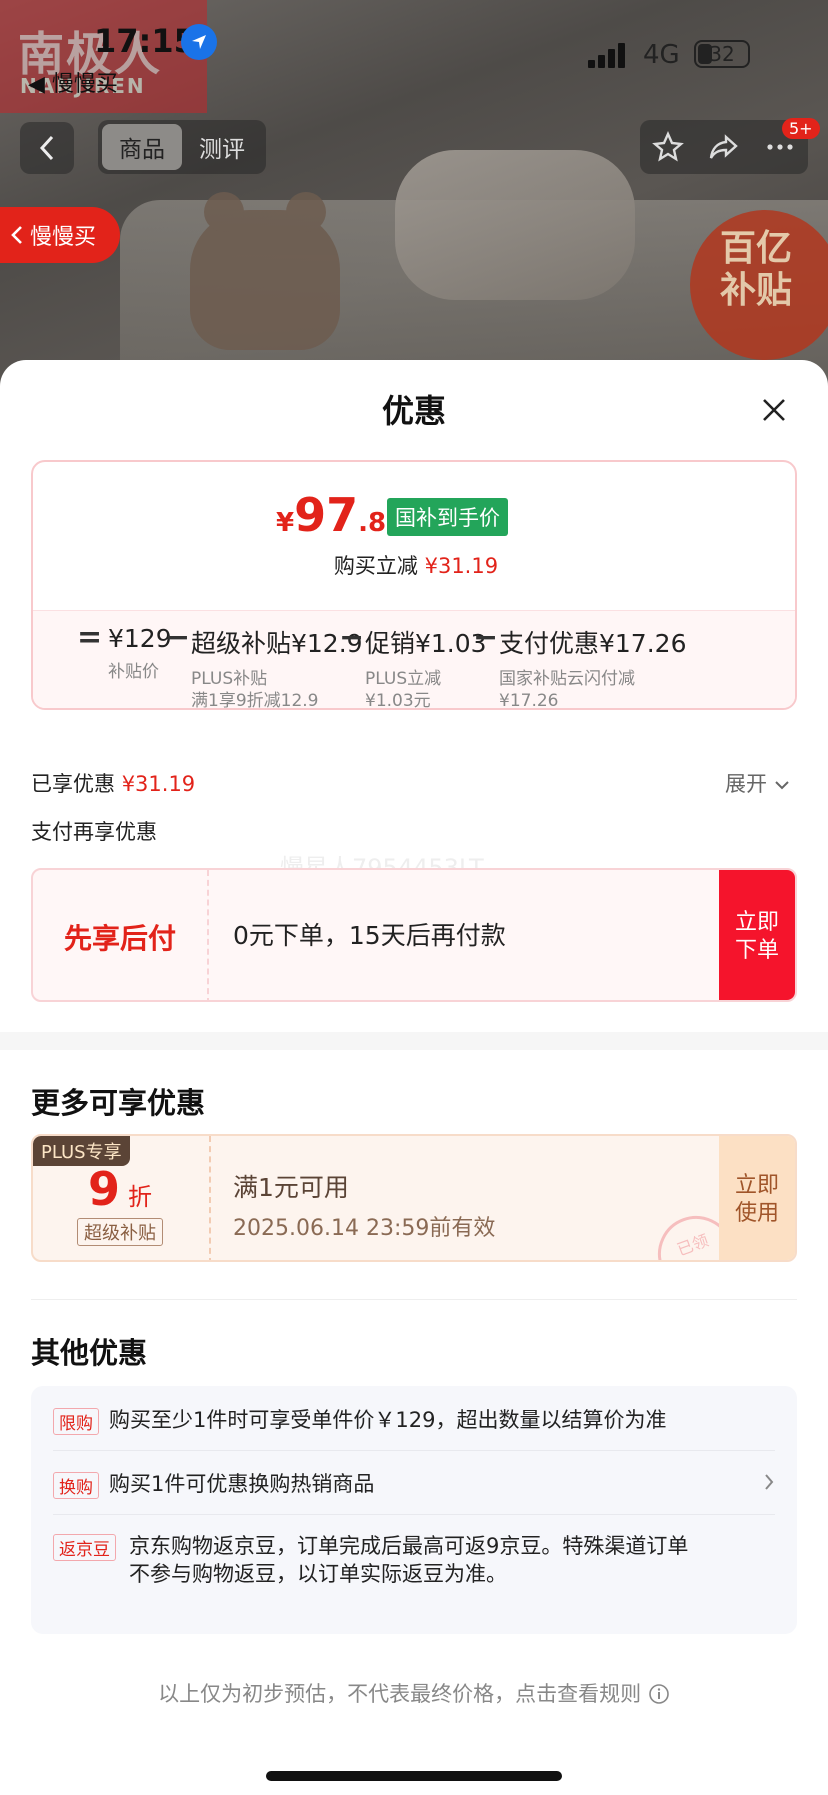  Describe the element at coordinates (757, 1198) in the screenshot. I see `use-now-button: 立即使用` at that location.